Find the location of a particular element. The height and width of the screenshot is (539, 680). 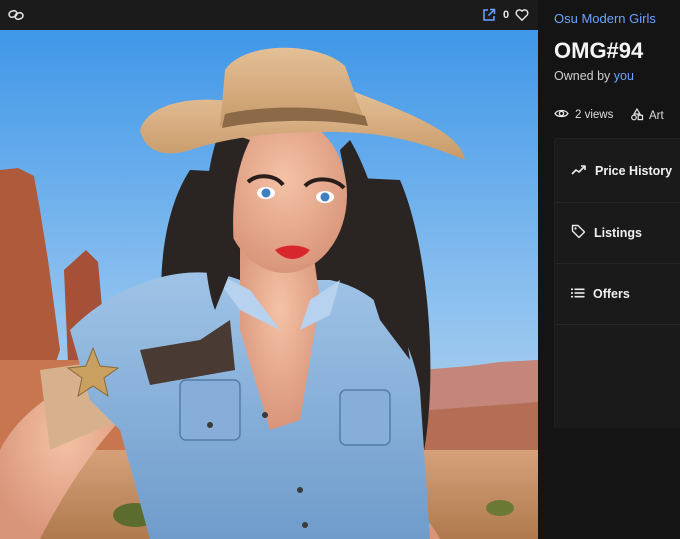

views-count: 2 views is located at coordinates (594, 115).